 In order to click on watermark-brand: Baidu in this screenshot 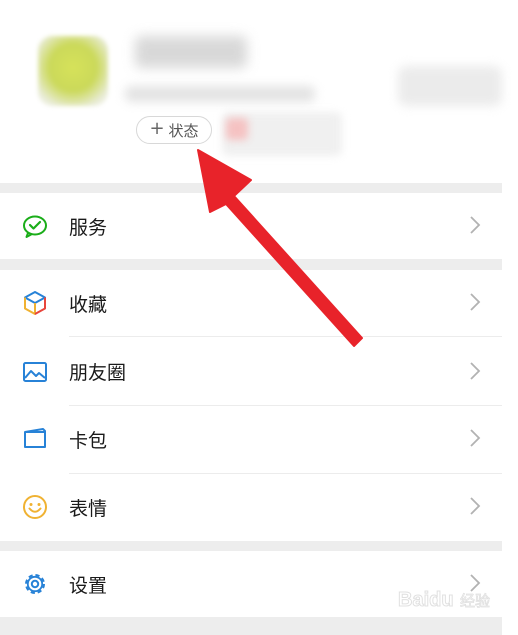, I will do `click(426, 600)`.